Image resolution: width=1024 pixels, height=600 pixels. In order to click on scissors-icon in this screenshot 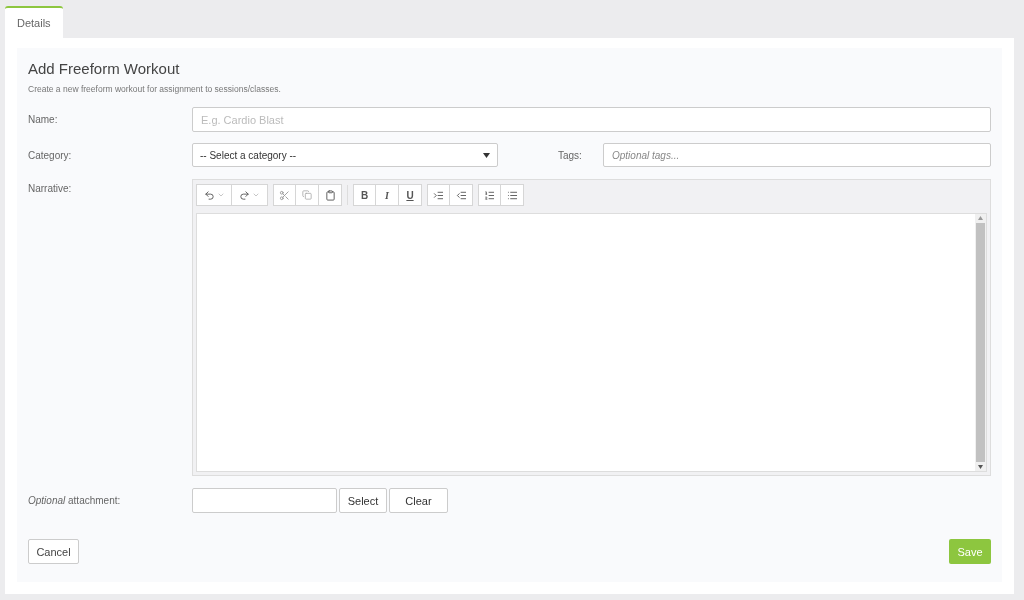, I will do `click(284, 195)`.